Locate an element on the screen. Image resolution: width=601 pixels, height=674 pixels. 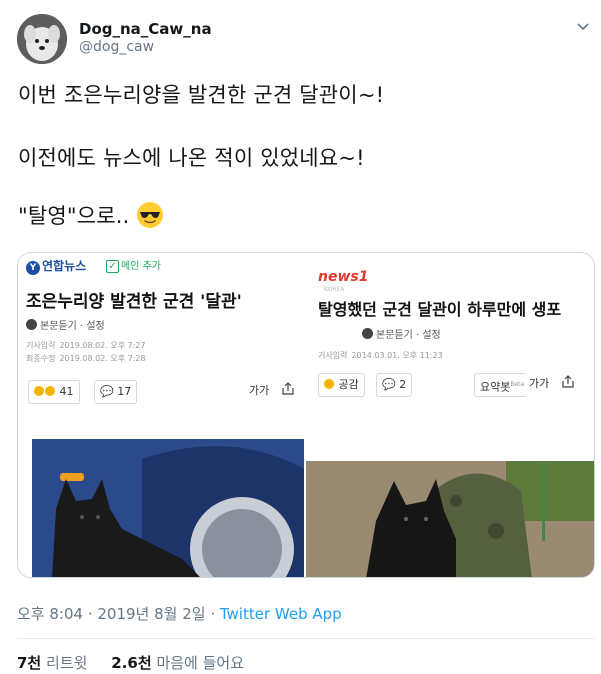
yonhap-logo-icon: Y is located at coordinates (33, 268).